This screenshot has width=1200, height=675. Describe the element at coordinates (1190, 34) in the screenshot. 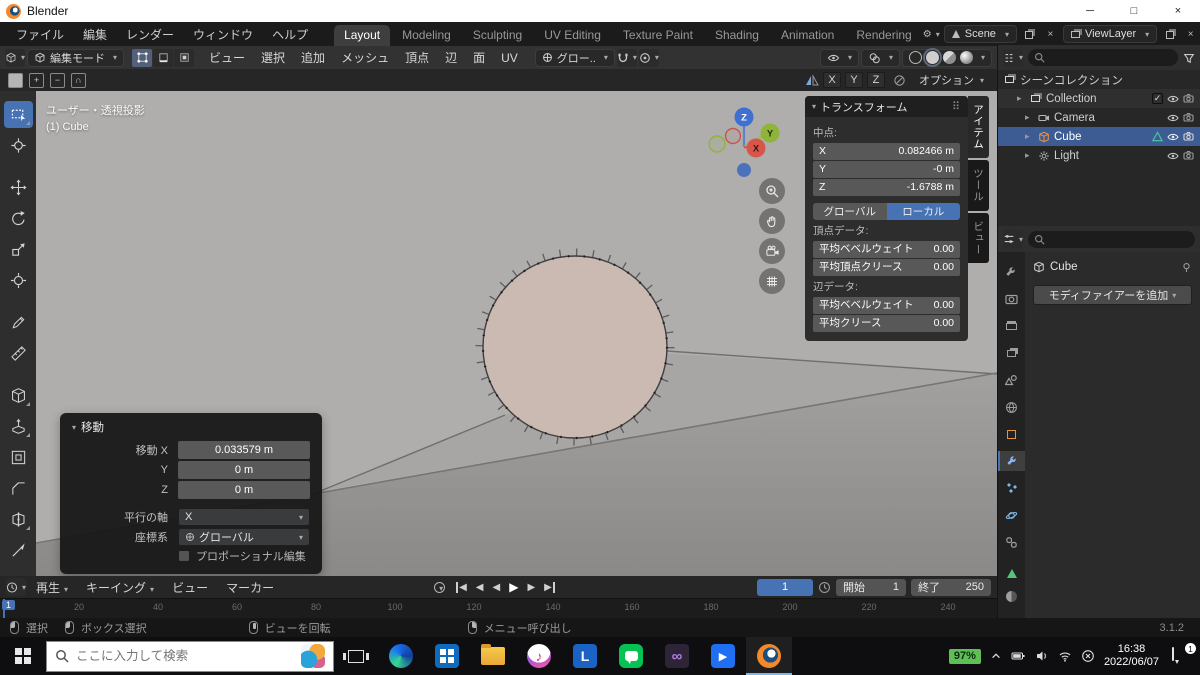

I see `viewlayer-remove-button: ×` at that location.